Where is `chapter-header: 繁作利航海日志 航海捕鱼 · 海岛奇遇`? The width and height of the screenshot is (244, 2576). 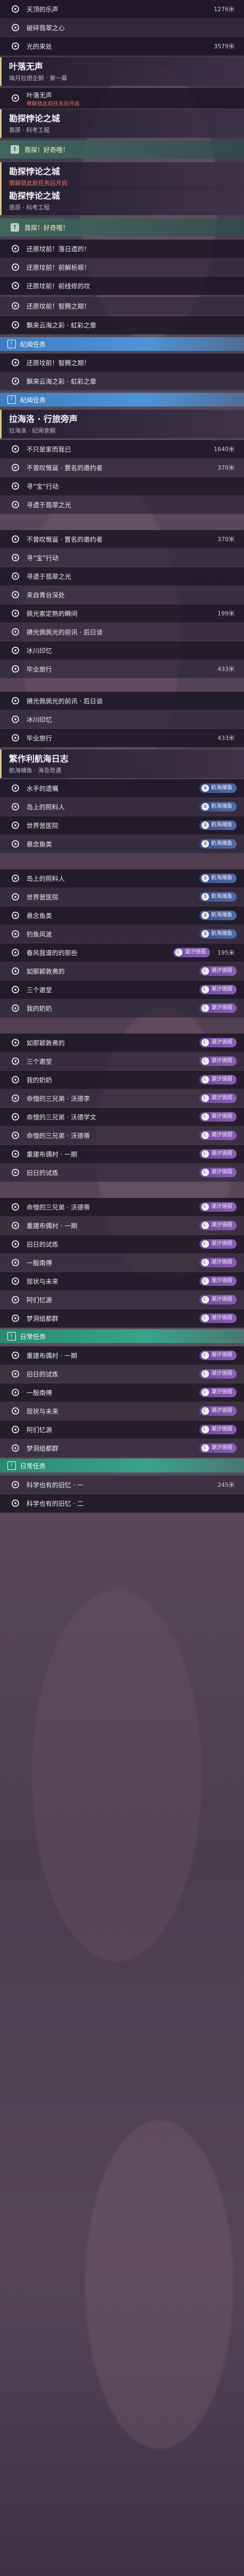 chapter-header: 繁作利航海日志 航海捕鱼 · 海岛奇遇 is located at coordinates (122, 763).